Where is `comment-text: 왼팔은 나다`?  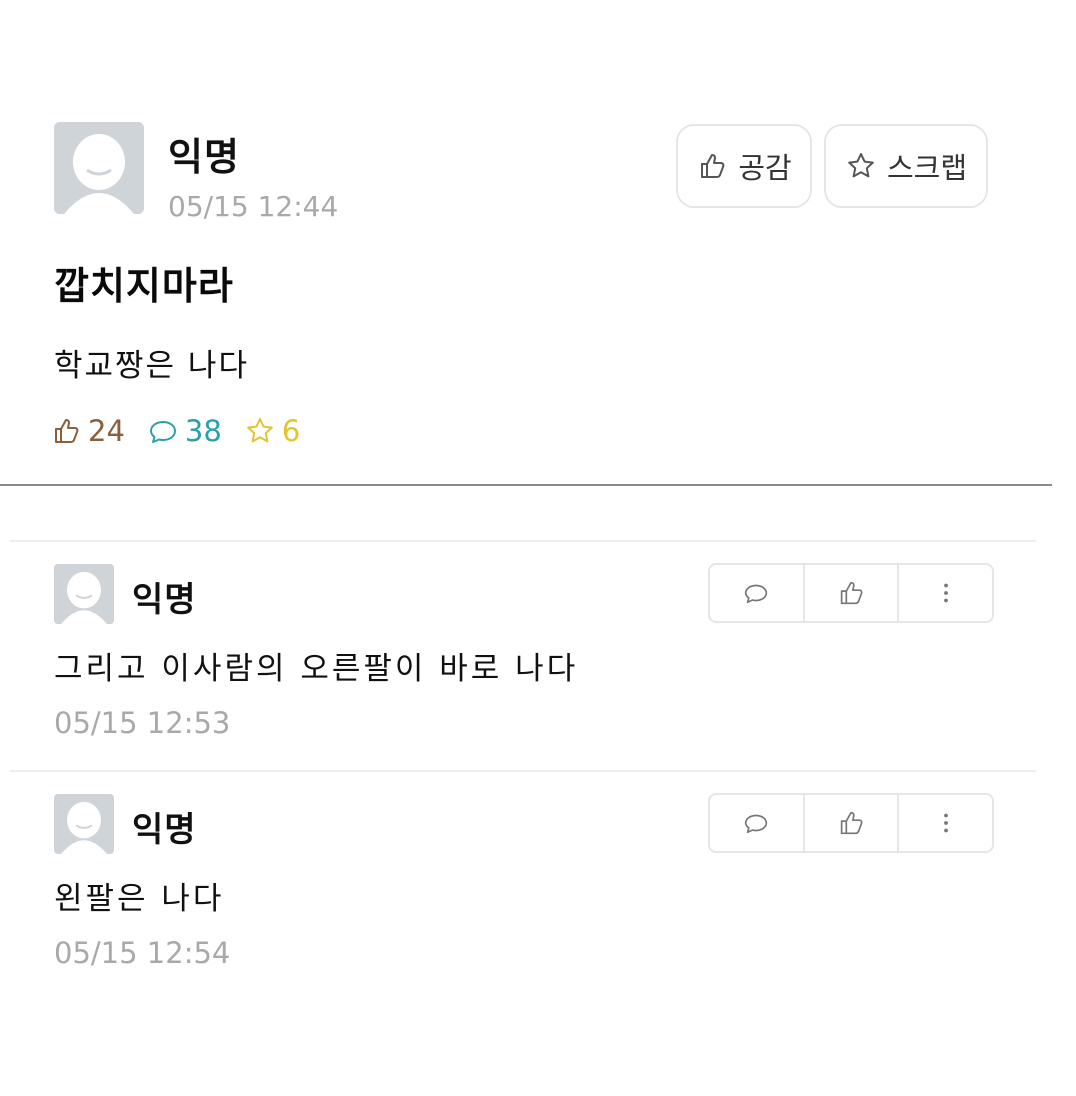 comment-text: 왼팔은 나다 is located at coordinates (139, 899).